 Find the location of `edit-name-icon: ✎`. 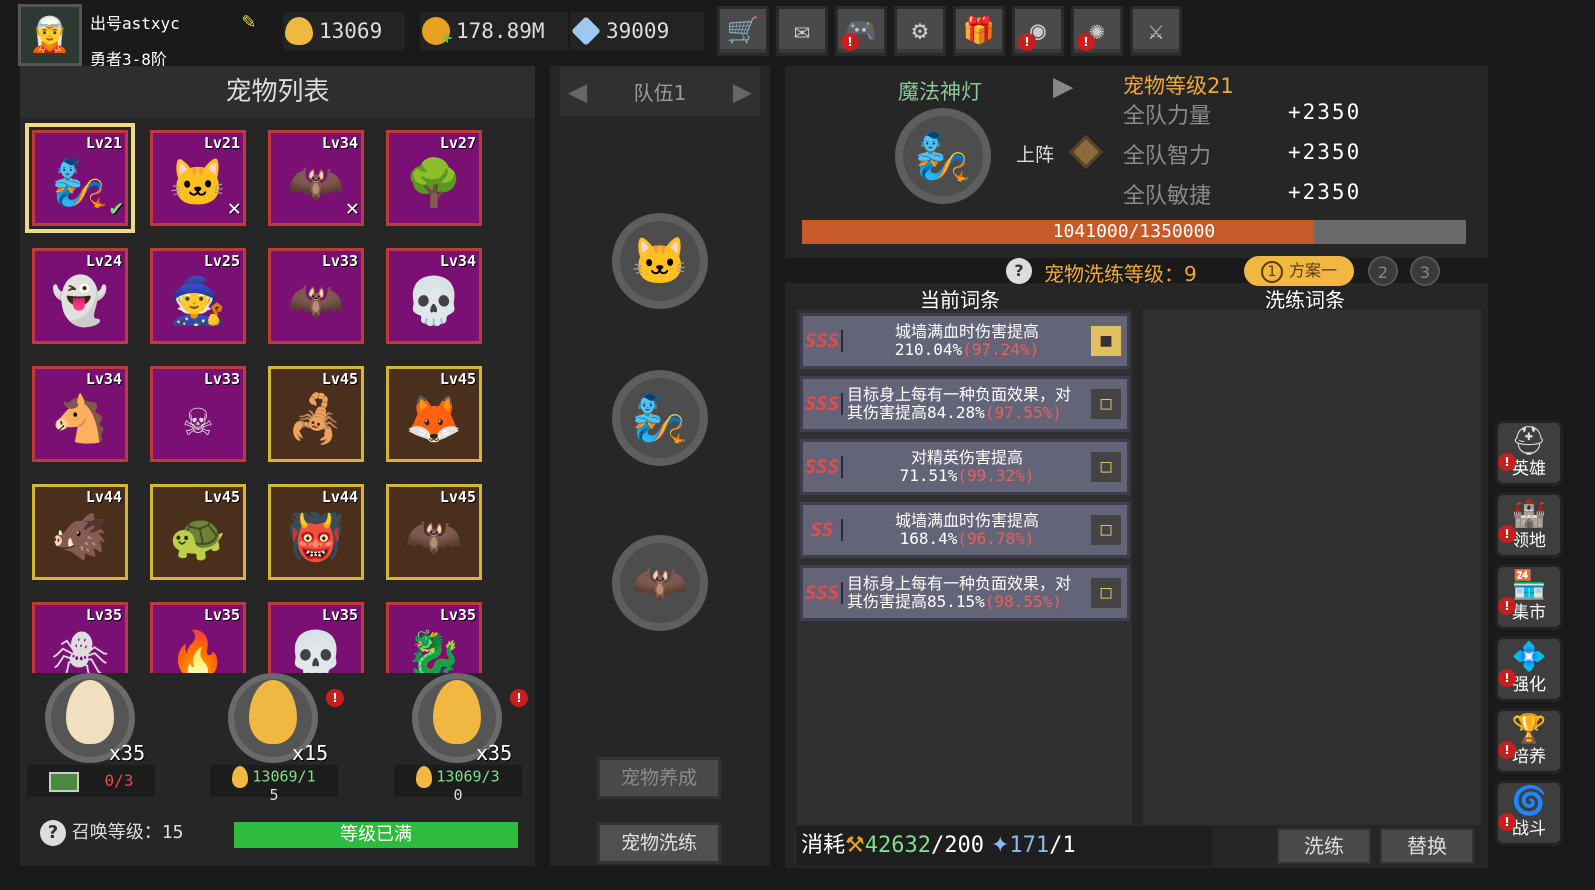

edit-name-icon: ✎ is located at coordinates (254, 22).